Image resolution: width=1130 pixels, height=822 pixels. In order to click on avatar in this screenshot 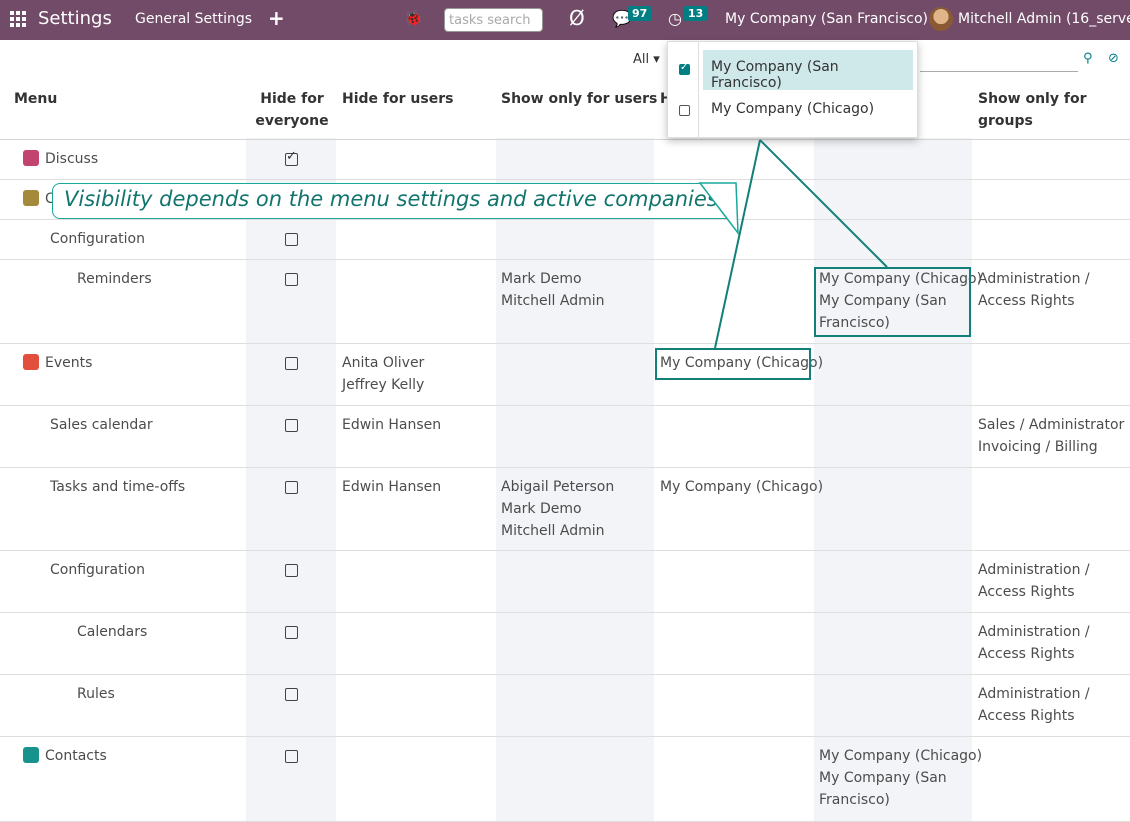, I will do `click(941, 19)`.